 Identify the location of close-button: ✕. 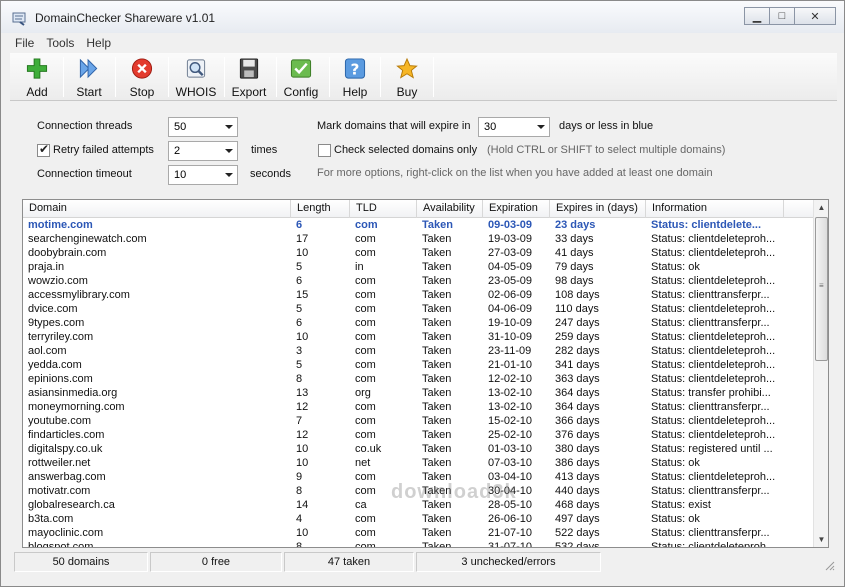
(815, 16).